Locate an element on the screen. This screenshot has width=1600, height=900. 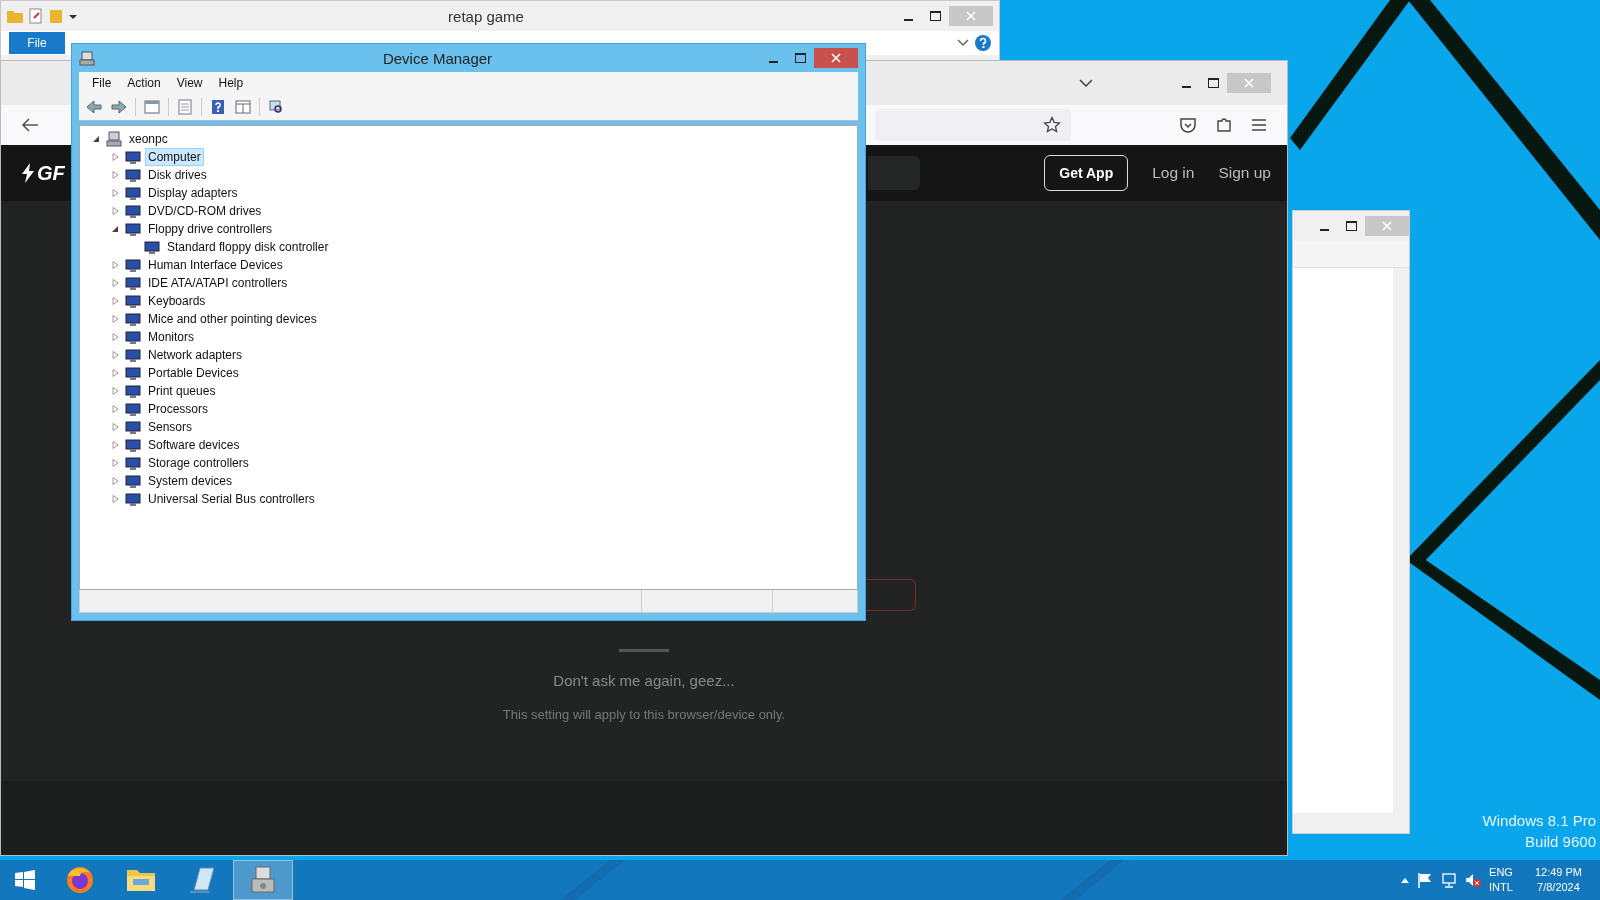
time-text: 12:49 PM is located at coordinates (1558, 872).